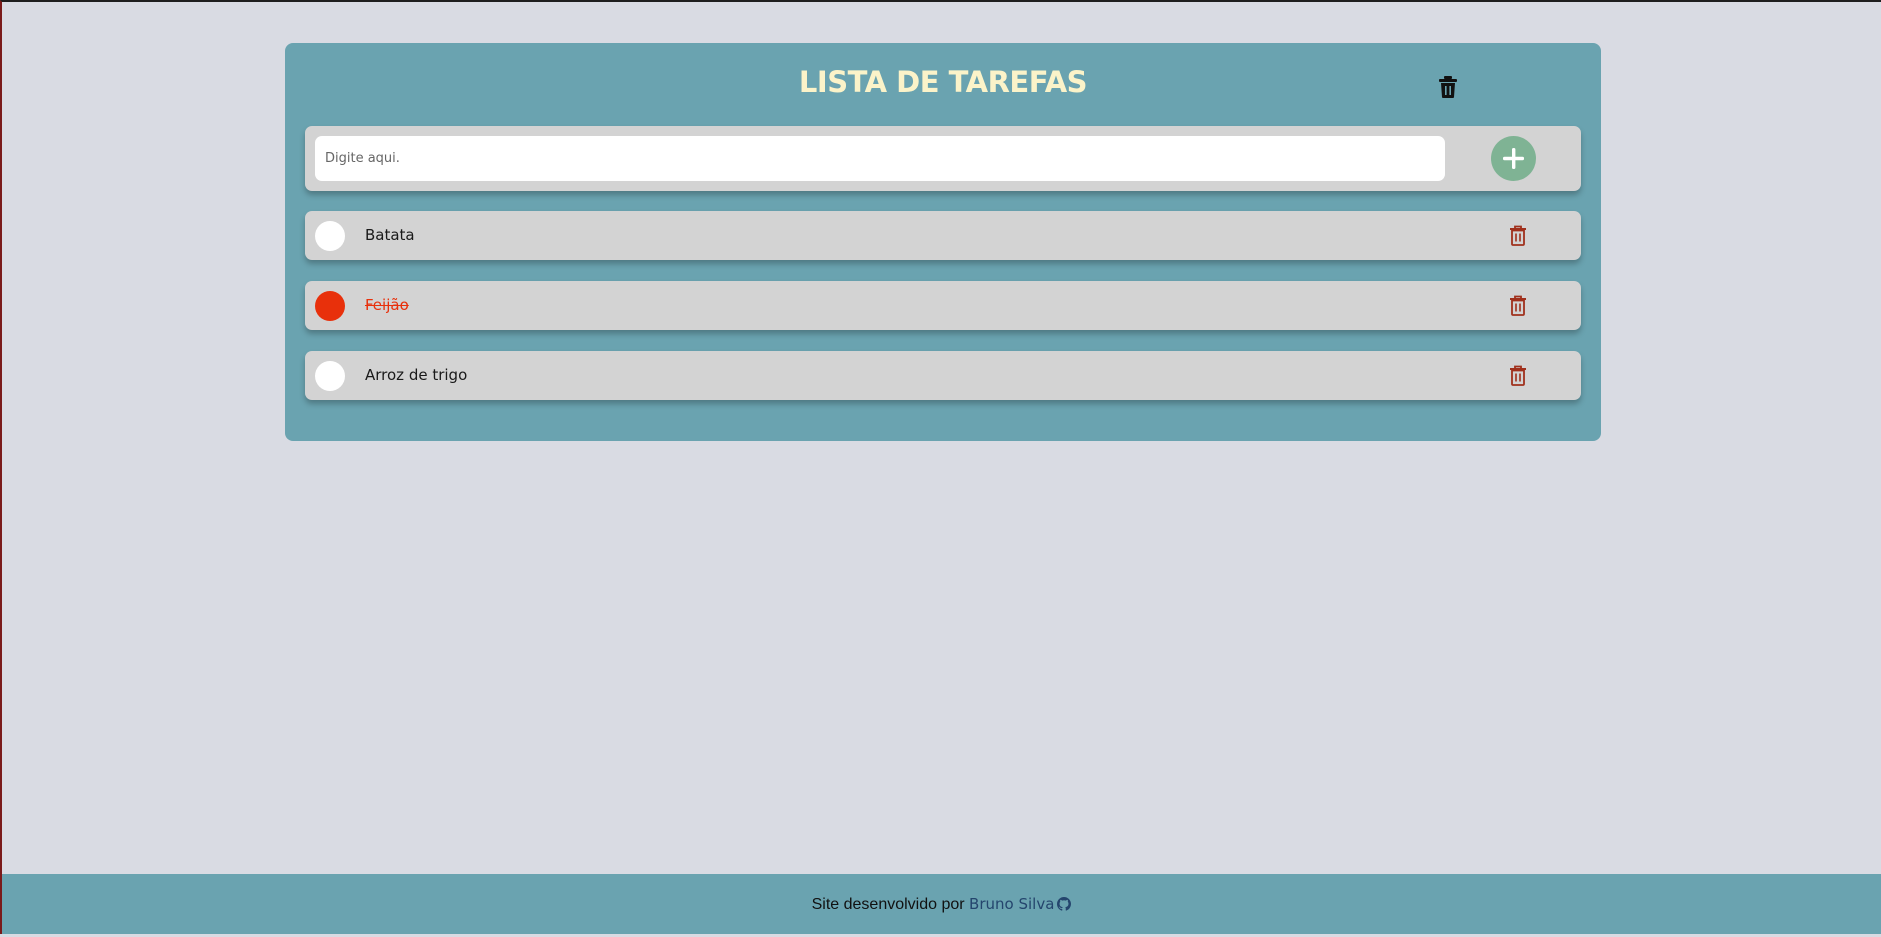  I want to click on clear-all-button, so click(1448, 87).